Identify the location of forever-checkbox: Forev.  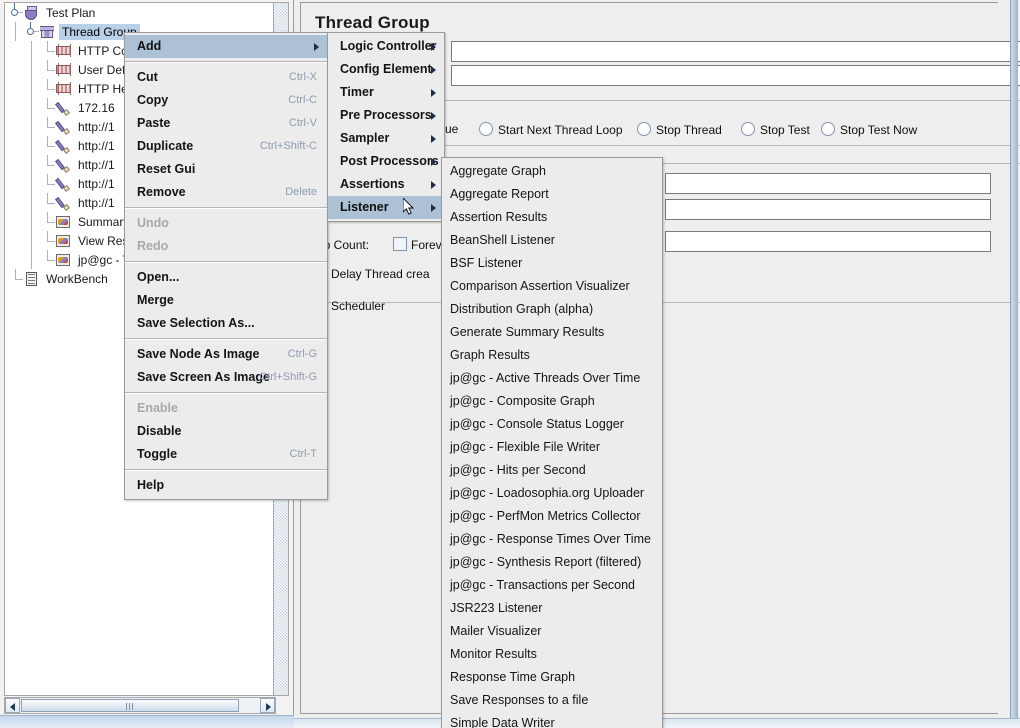
(417, 244).